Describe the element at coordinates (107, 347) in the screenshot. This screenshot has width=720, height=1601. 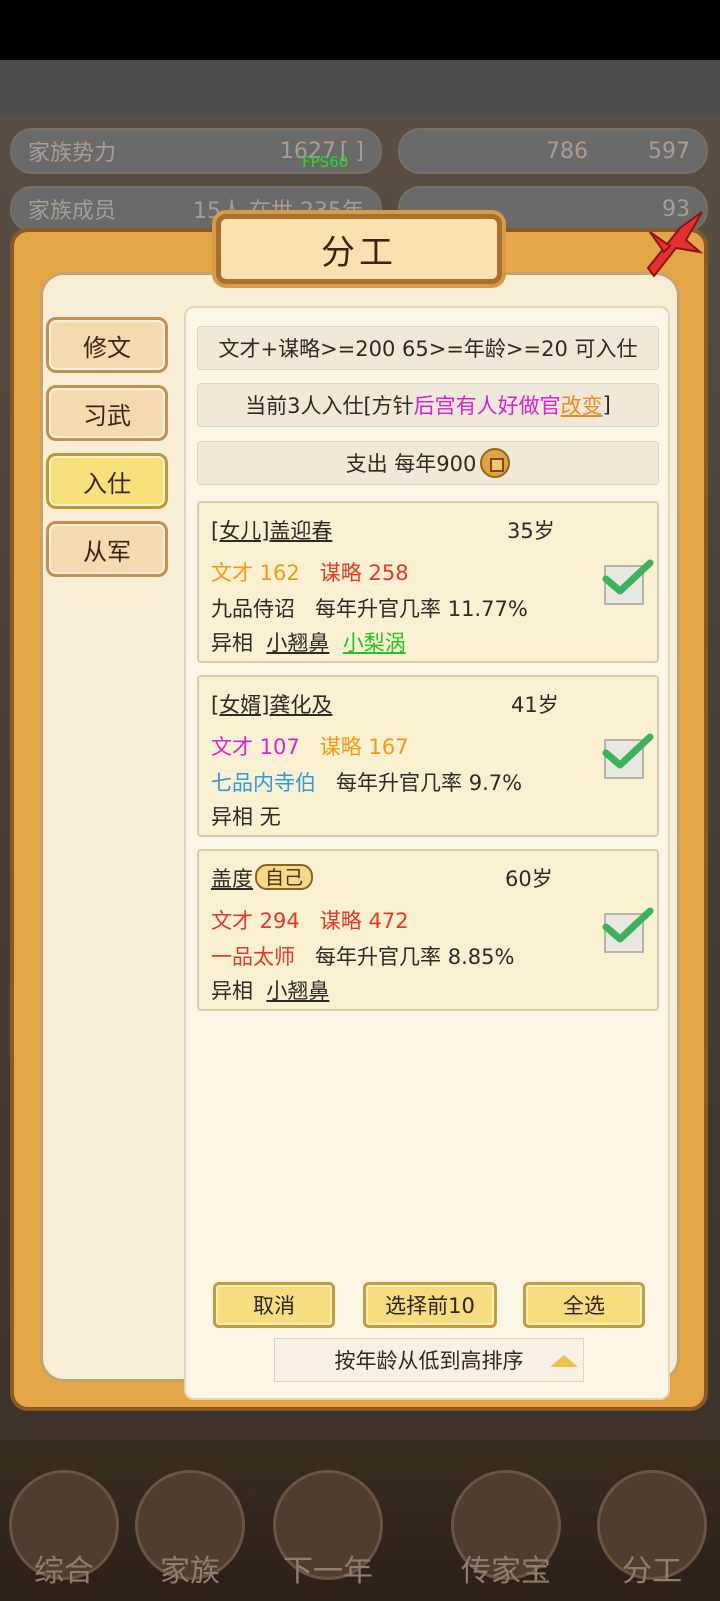
I see `tab-label: 修文` at that location.